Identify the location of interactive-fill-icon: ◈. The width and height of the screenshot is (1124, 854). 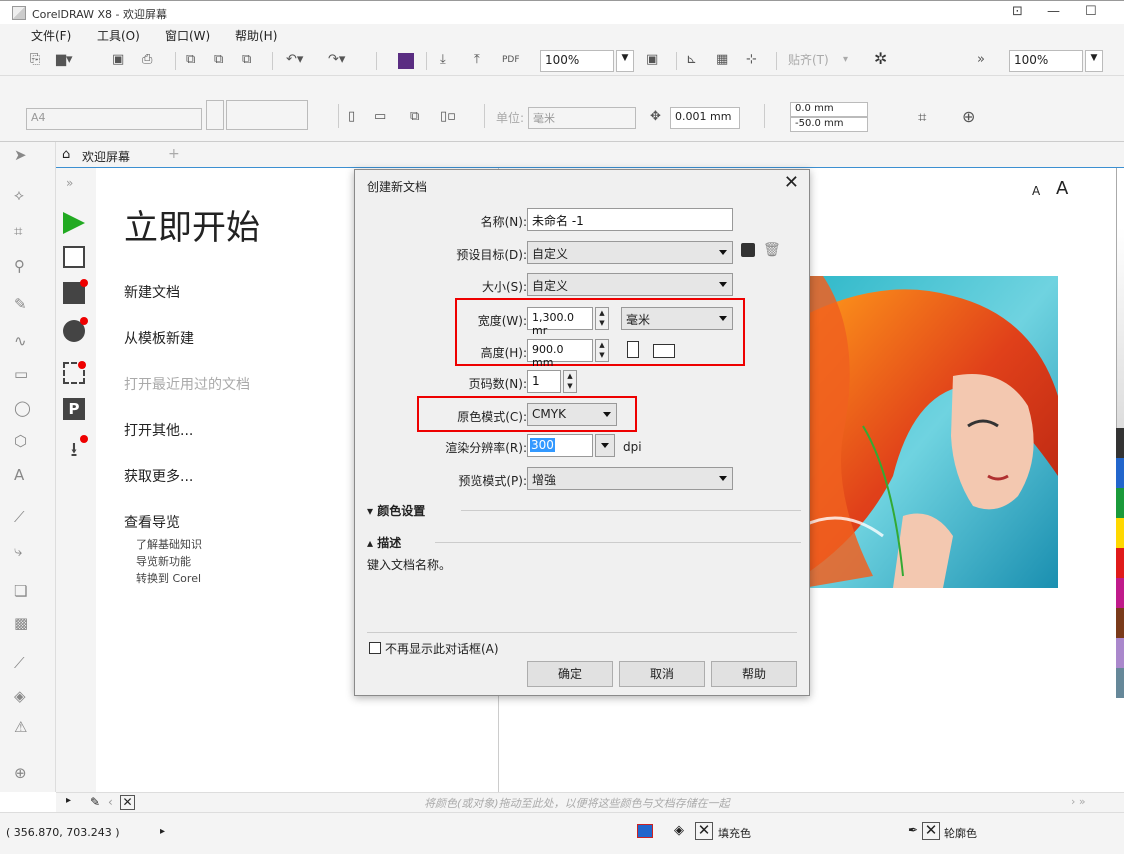
(20, 696).